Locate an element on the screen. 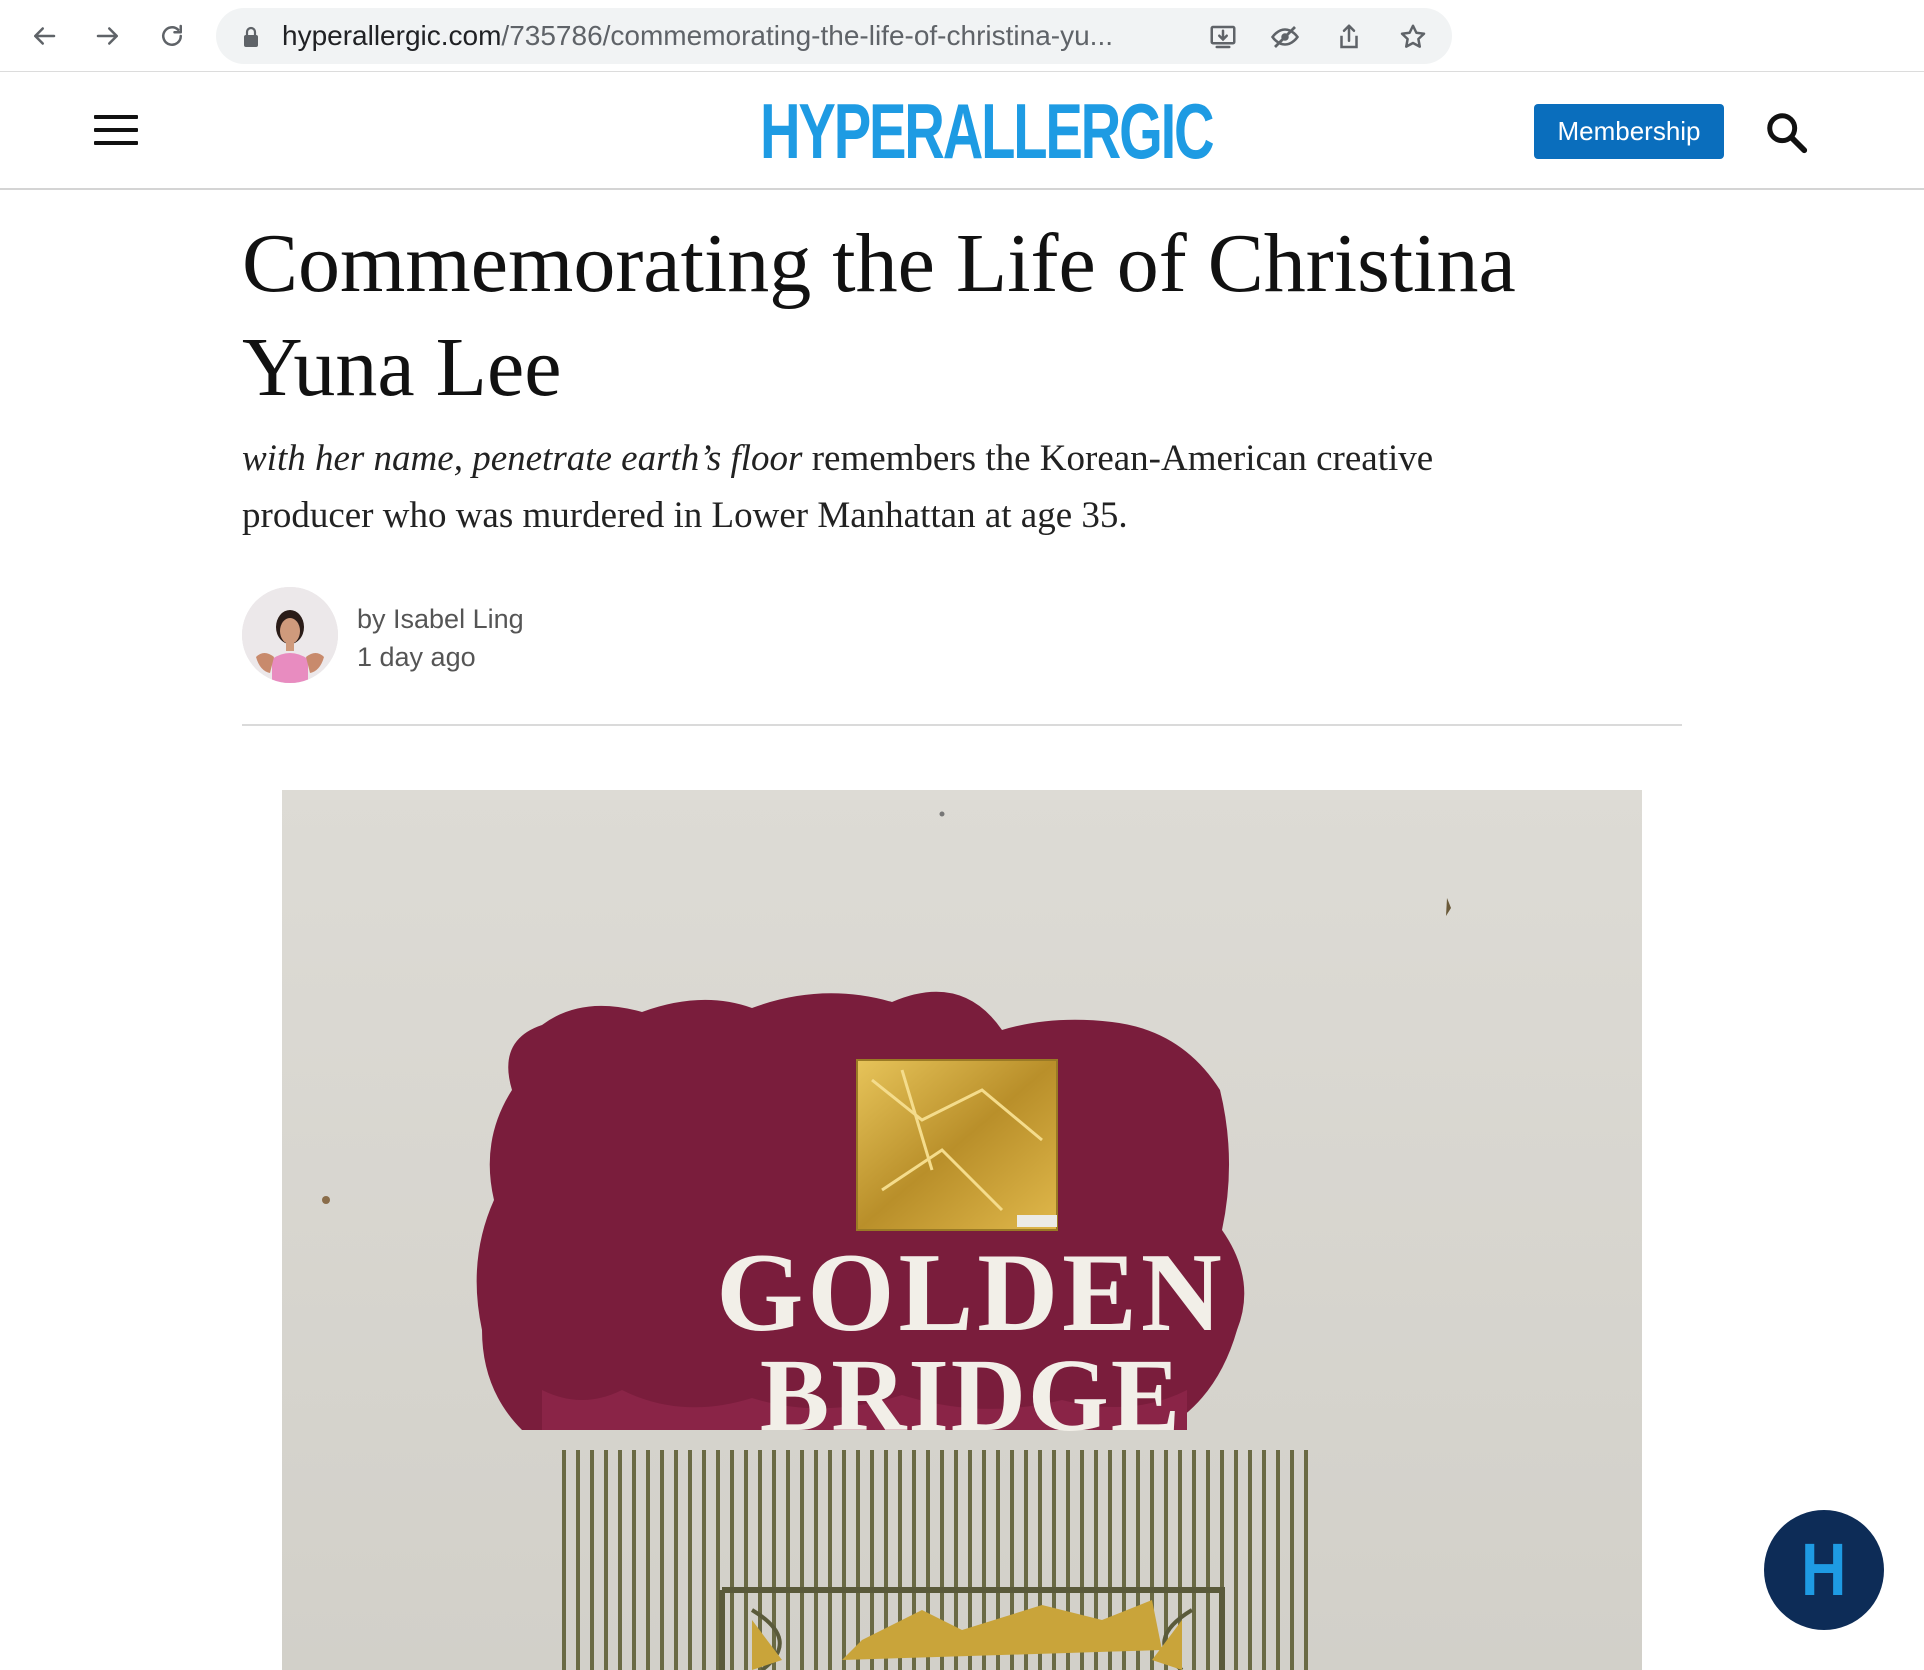  float-button-label: H is located at coordinates (1824, 1569).